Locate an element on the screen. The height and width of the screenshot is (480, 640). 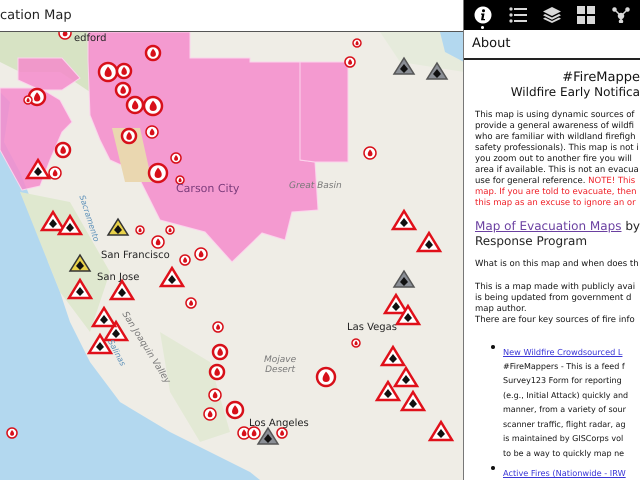
map-label: edford is located at coordinates (90, 38).